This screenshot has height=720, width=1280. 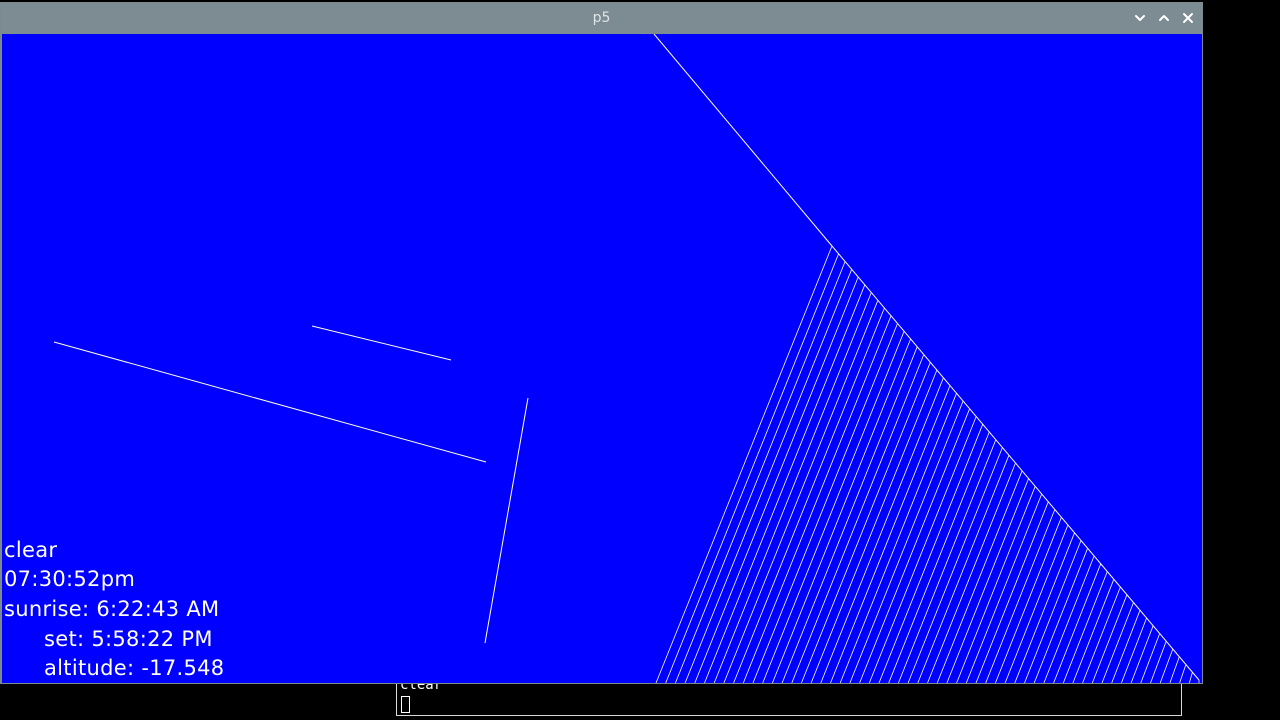 I want to click on window-title: p5, so click(x=601, y=18).